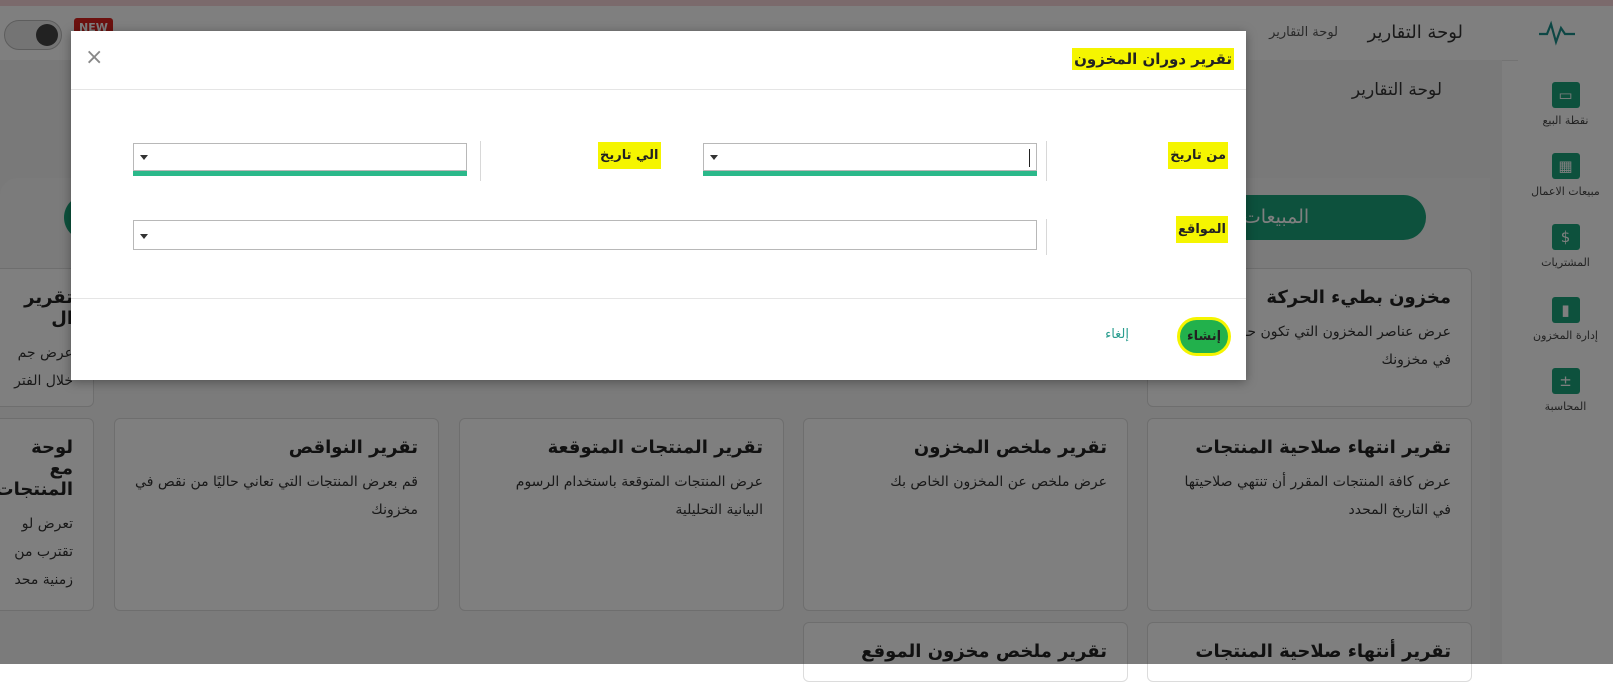 This screenshot has height=682, width=1613. What do you see at coordinates (870, 159) in the screenshot?
I see `from-date-select` at bounding box center [870, 159].